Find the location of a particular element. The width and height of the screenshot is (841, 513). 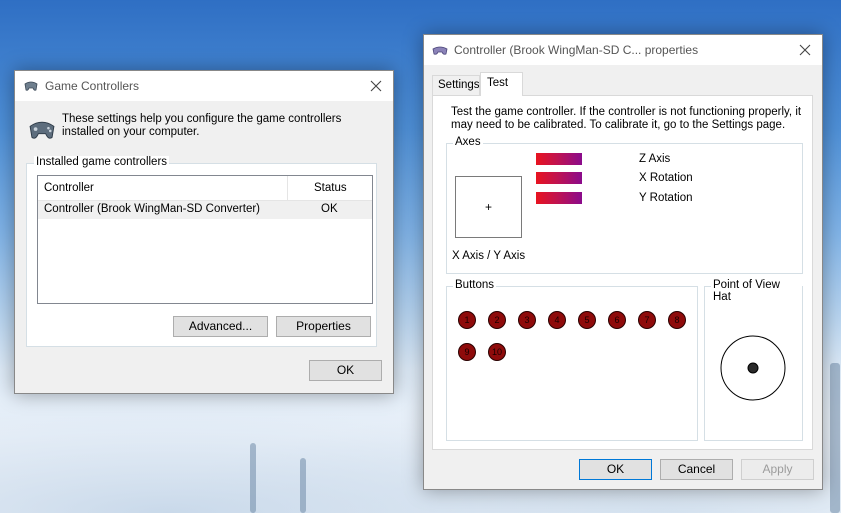

joystick-button-2: 2 is located at coordinates (497, 320).